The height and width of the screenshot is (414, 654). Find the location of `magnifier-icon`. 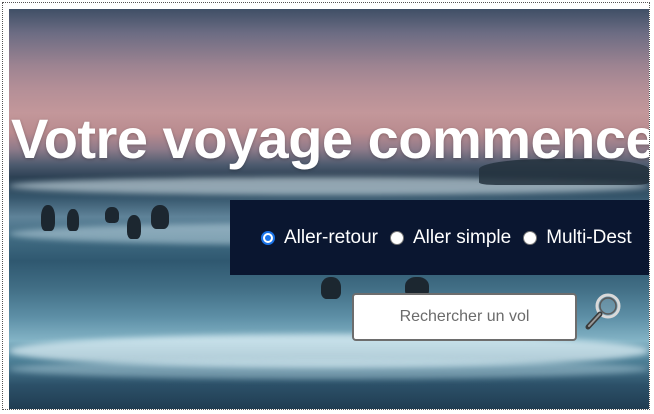

magnifier-icon is located at coordinates (604, 312).